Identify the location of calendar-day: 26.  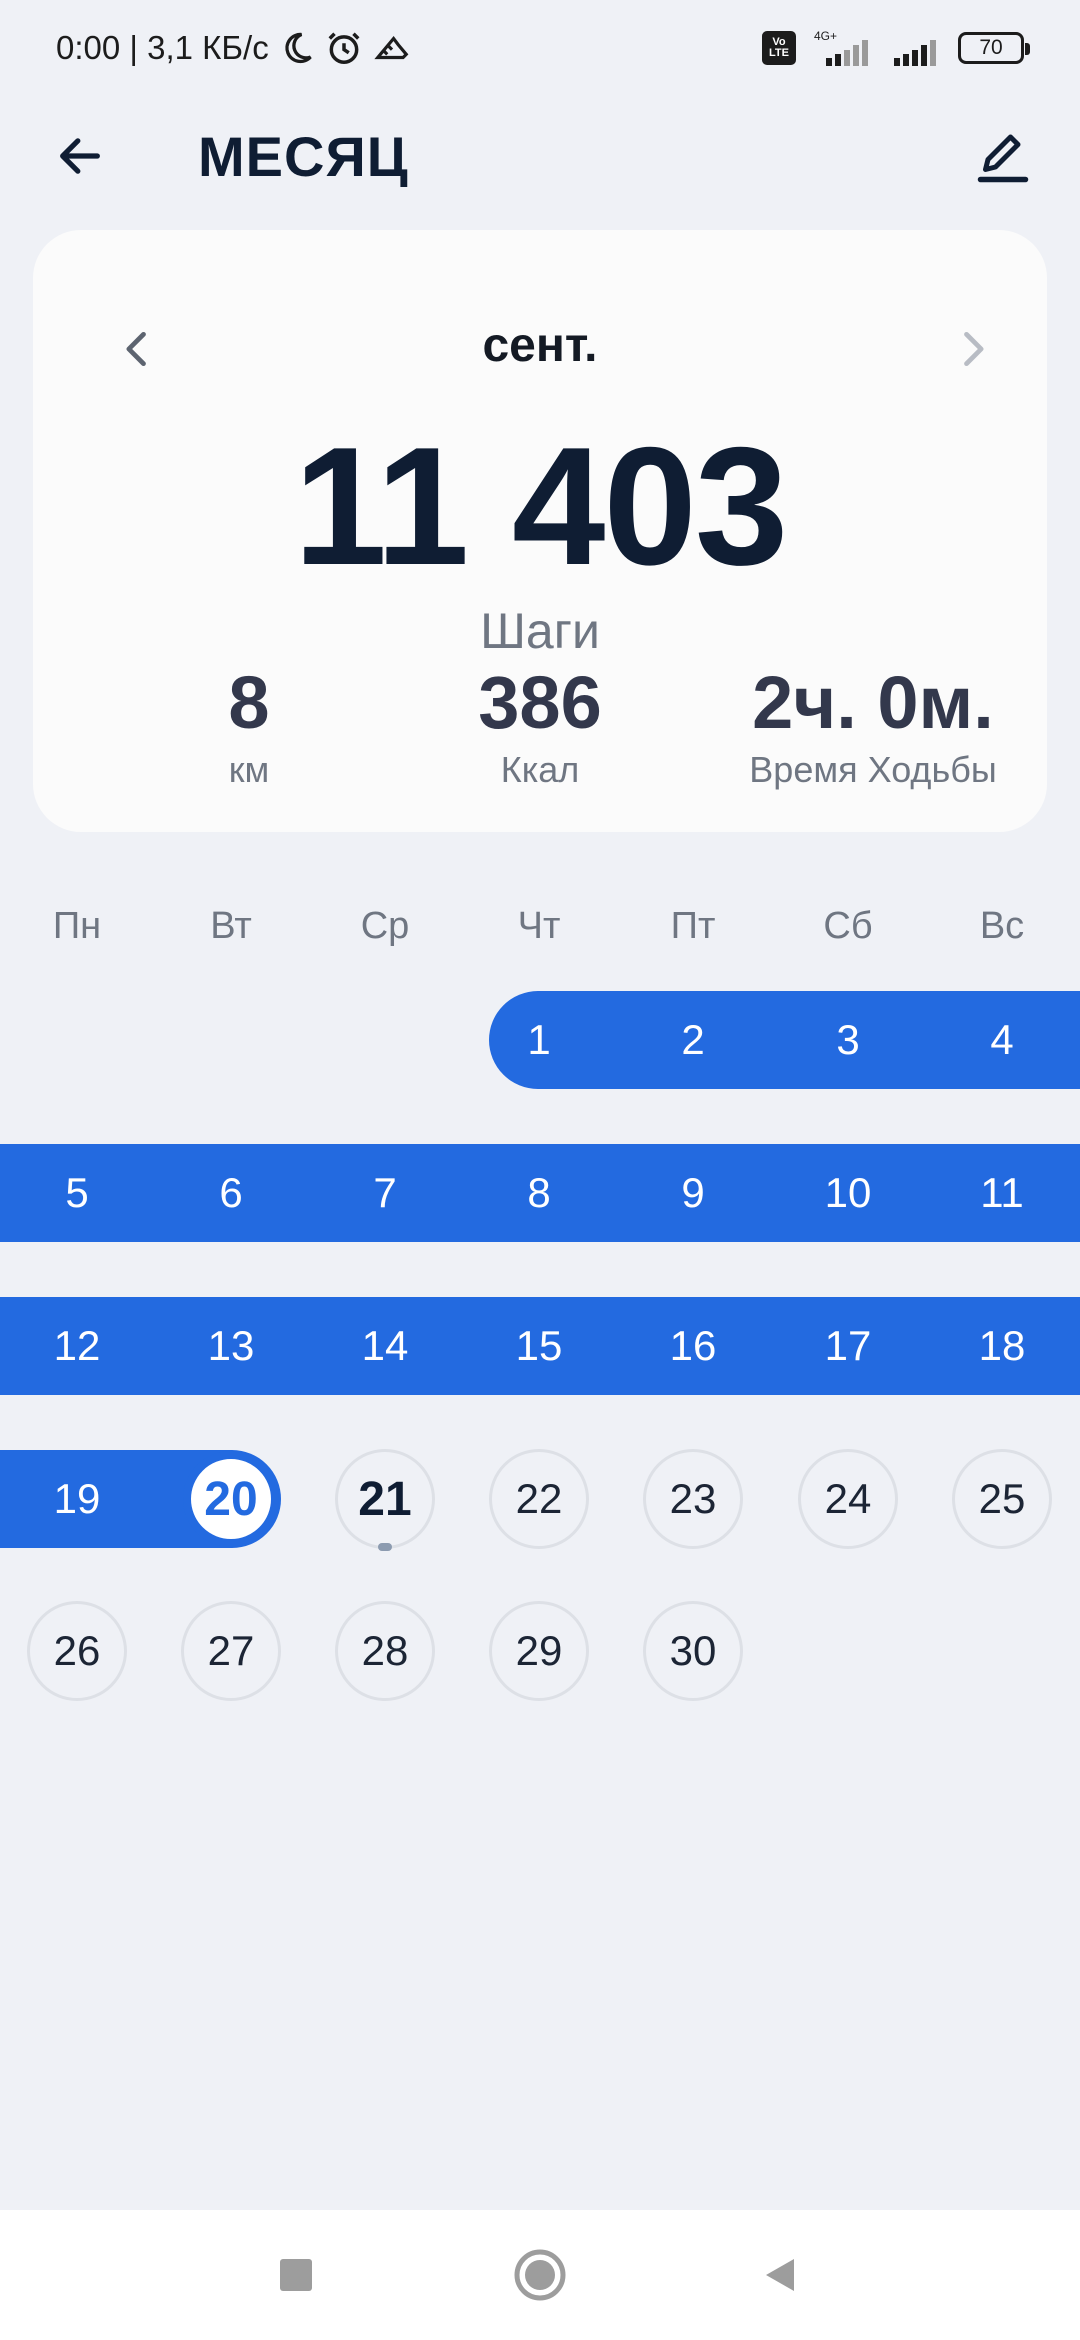
(77, 1651).